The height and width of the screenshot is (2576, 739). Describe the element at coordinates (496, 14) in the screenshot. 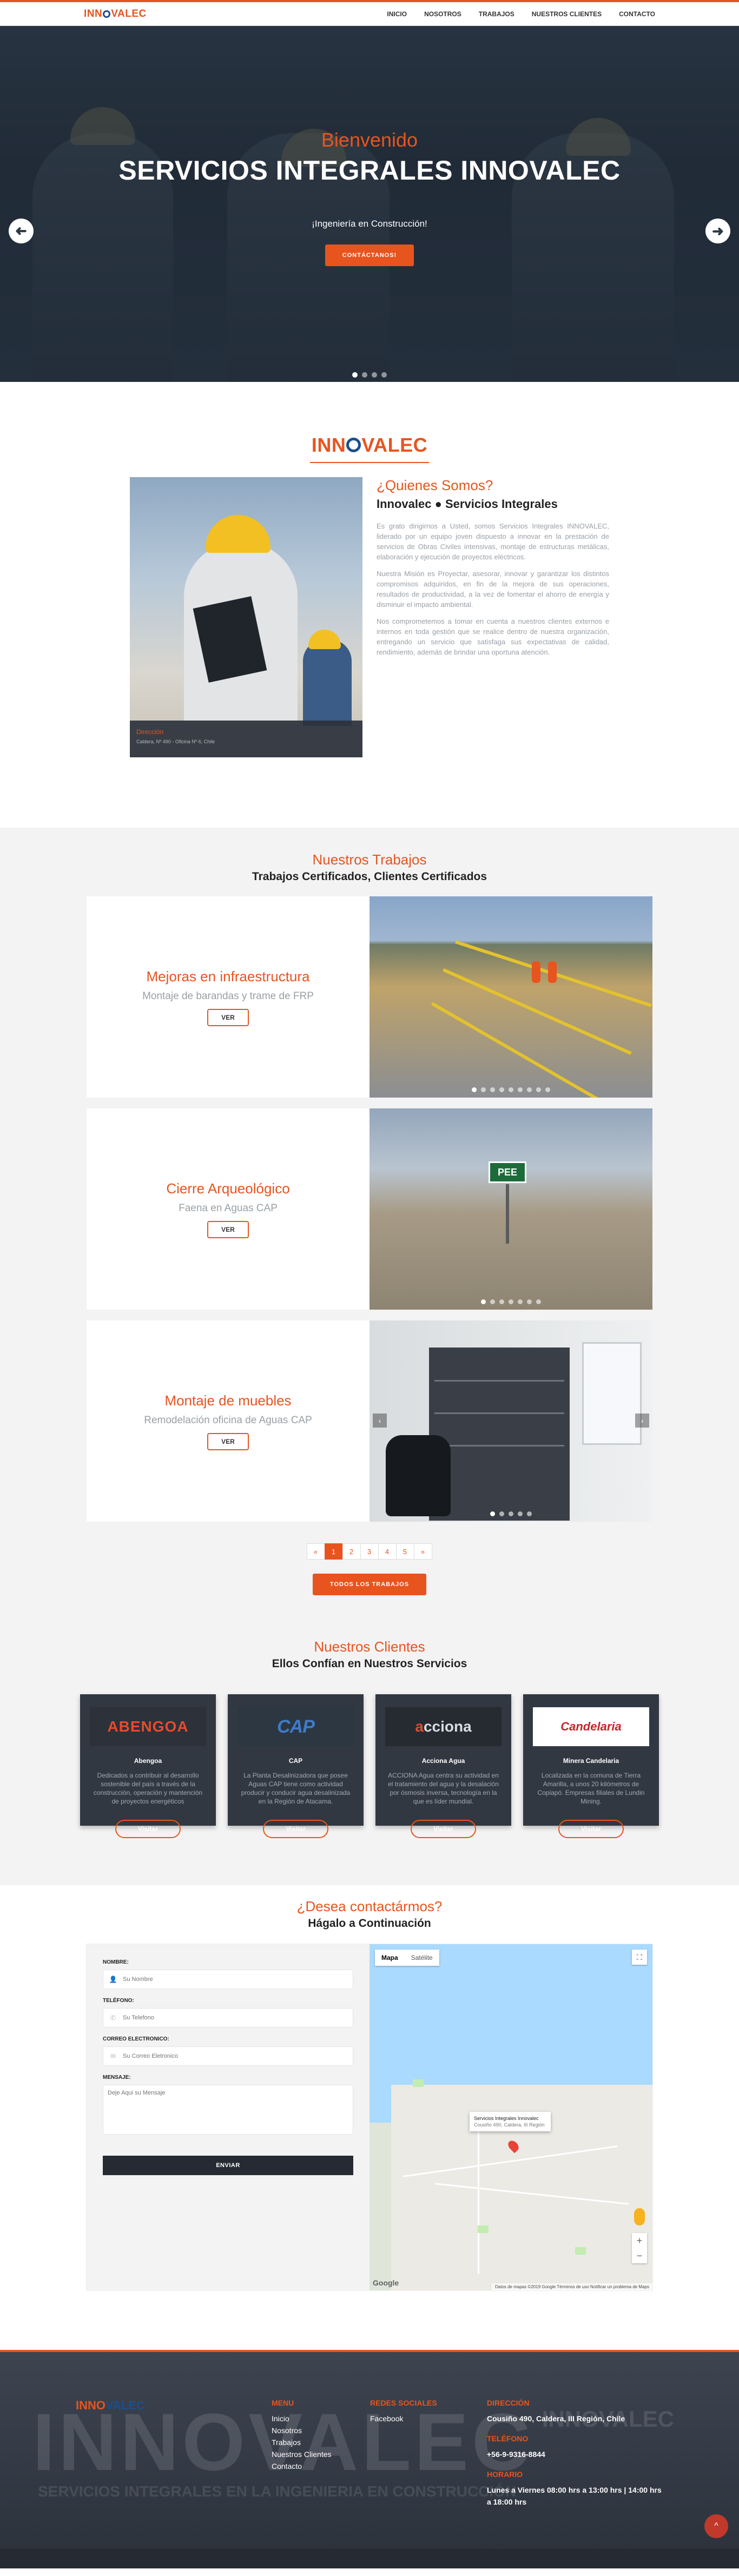

I see `nav-link-trabajos: TRABAJOS` at that location.